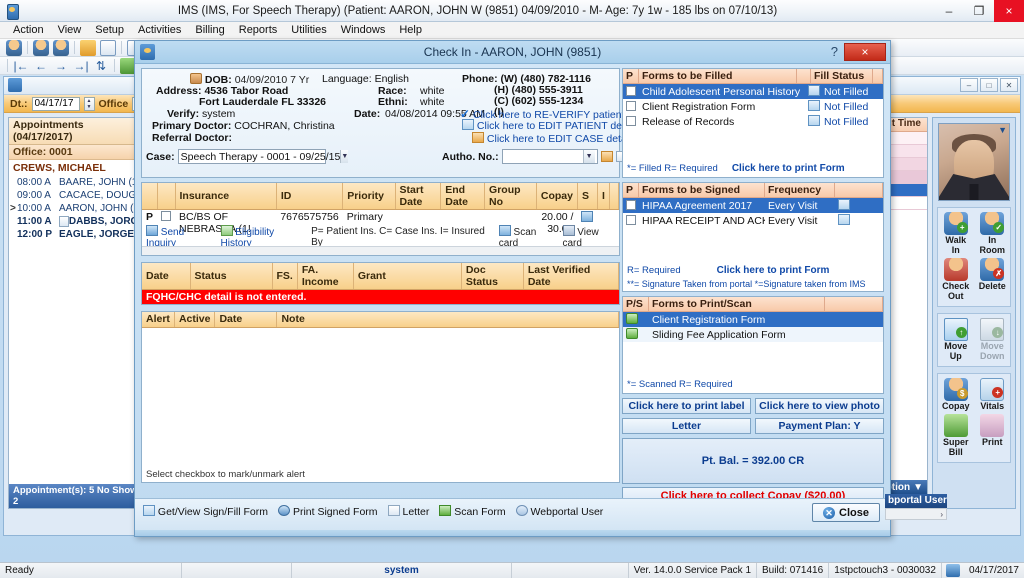 The height and width of the screenshot is (578, 1024). I want to click on scheduler-maximize-button: □, so click(989, 85).